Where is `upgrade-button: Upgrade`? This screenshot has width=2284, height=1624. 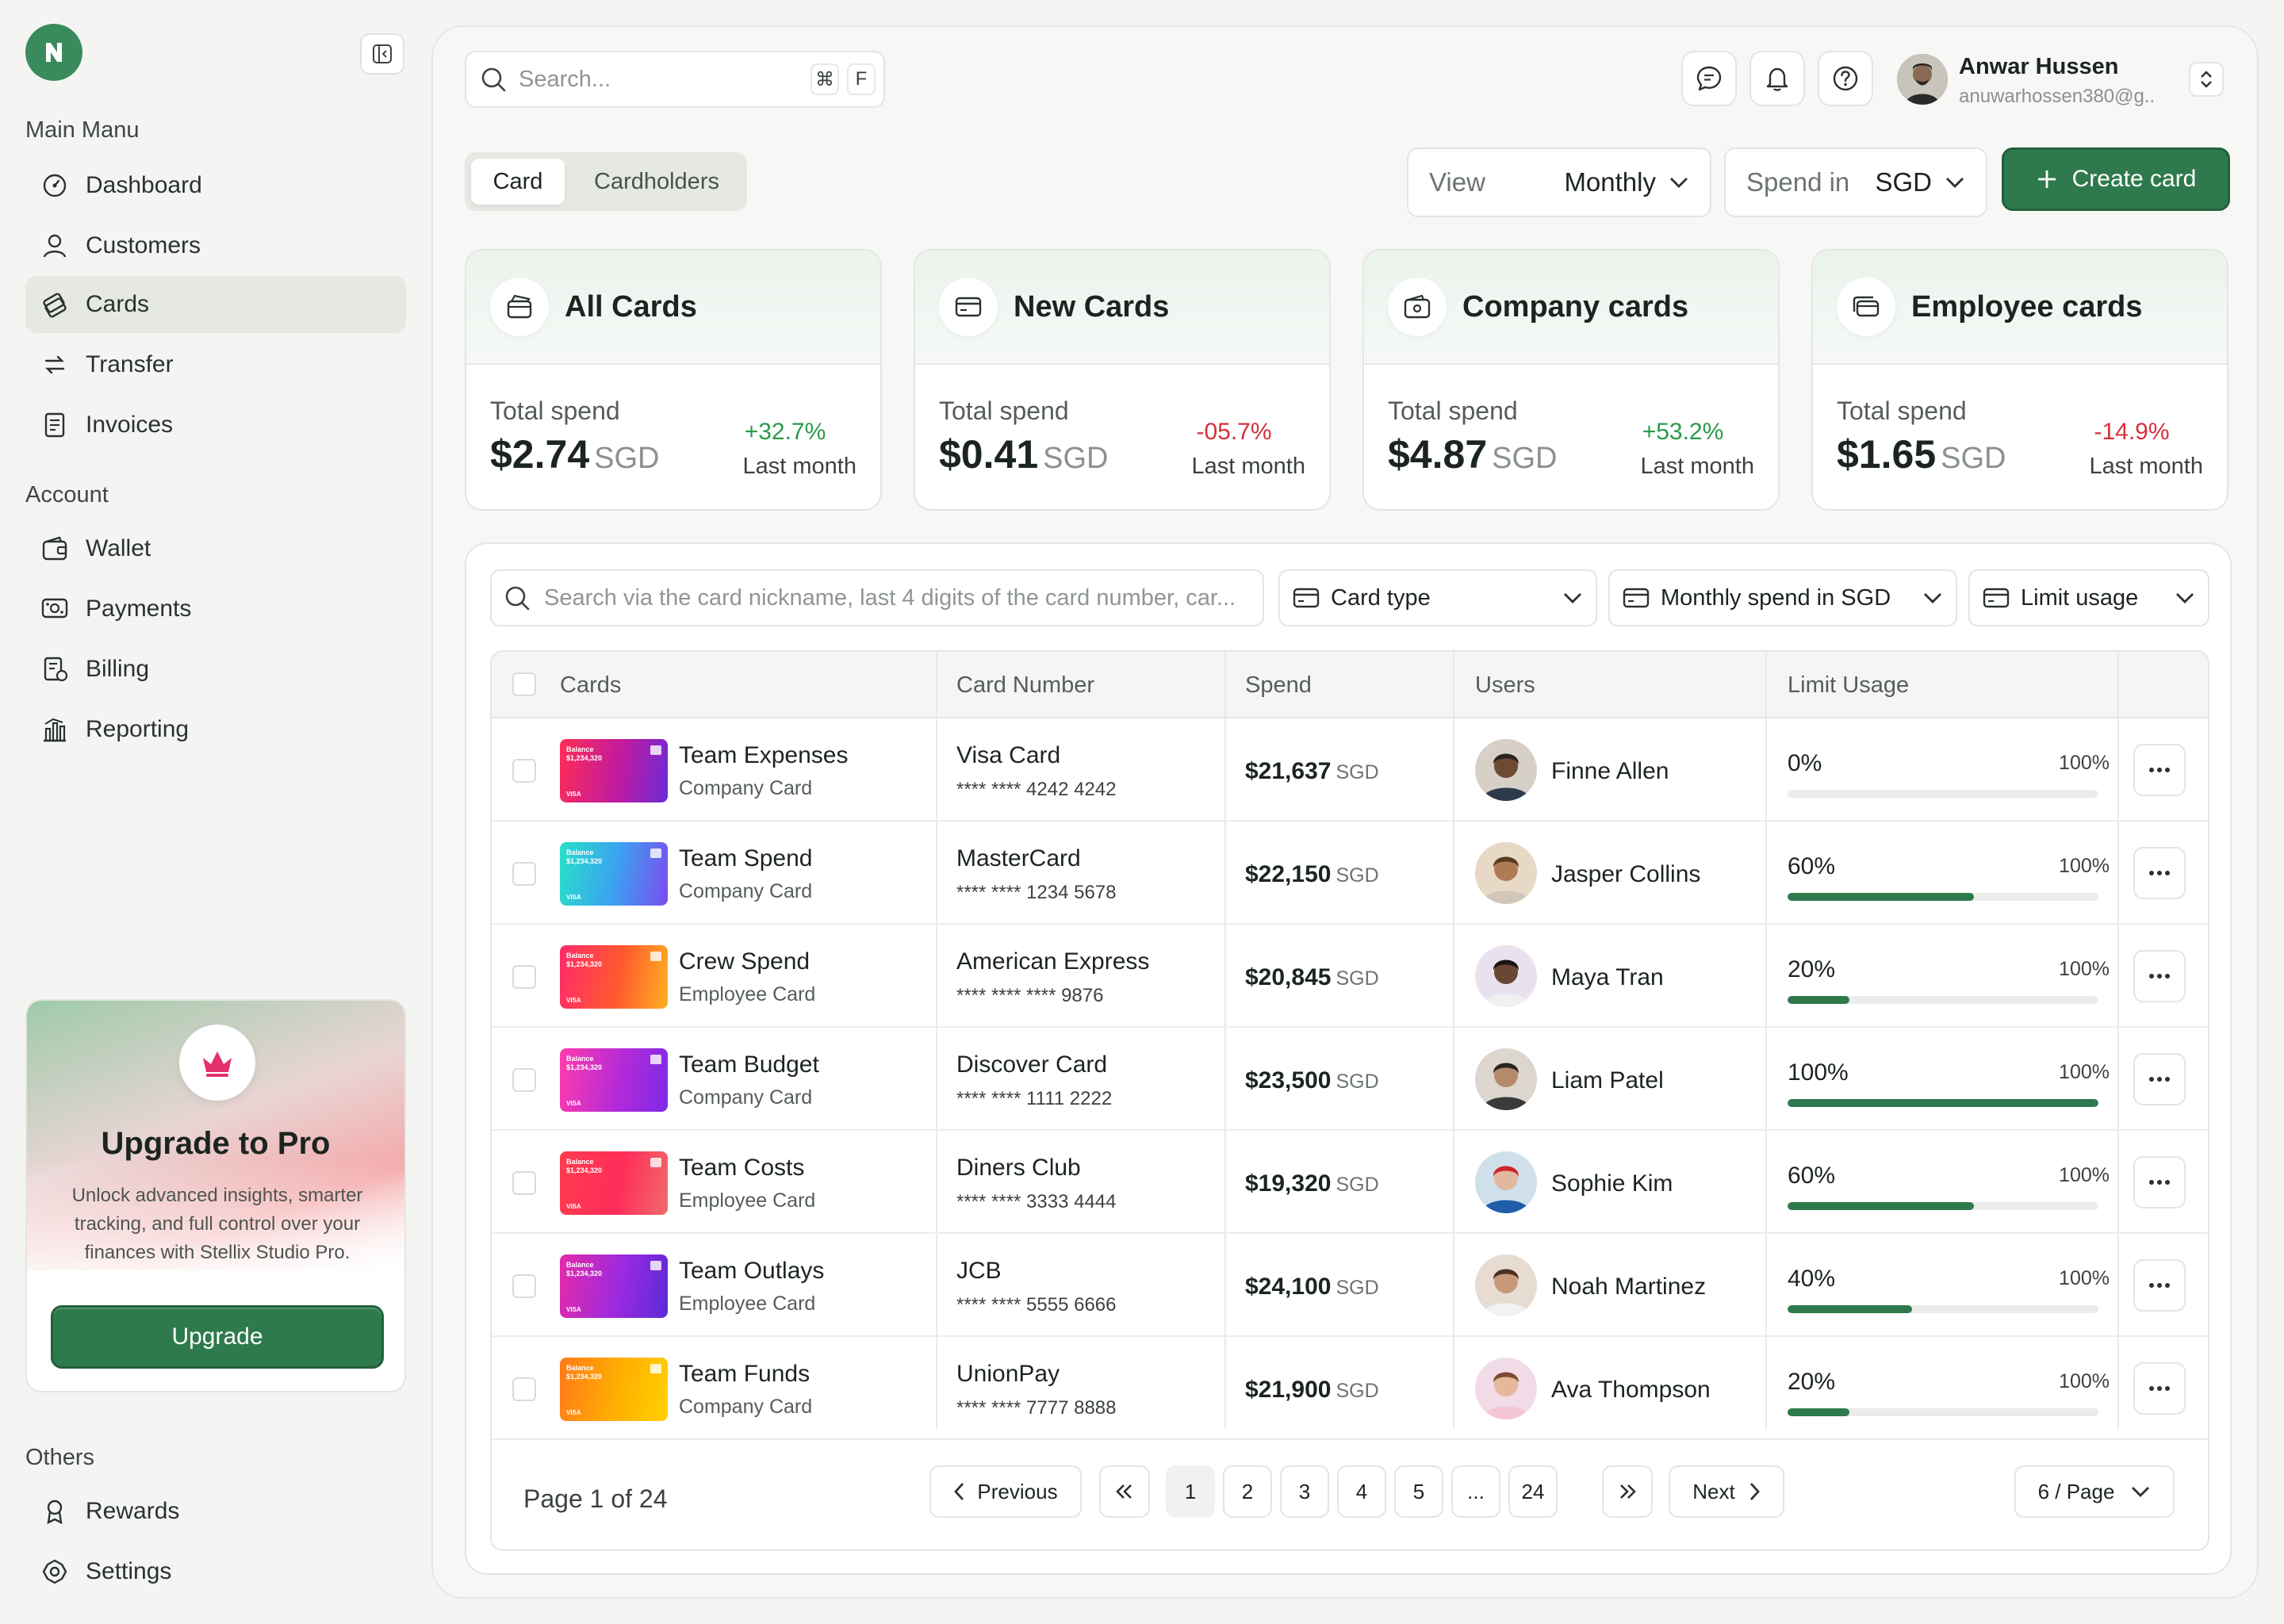
upgrade-button: Upgrade is located at coordinates (217, 1337).